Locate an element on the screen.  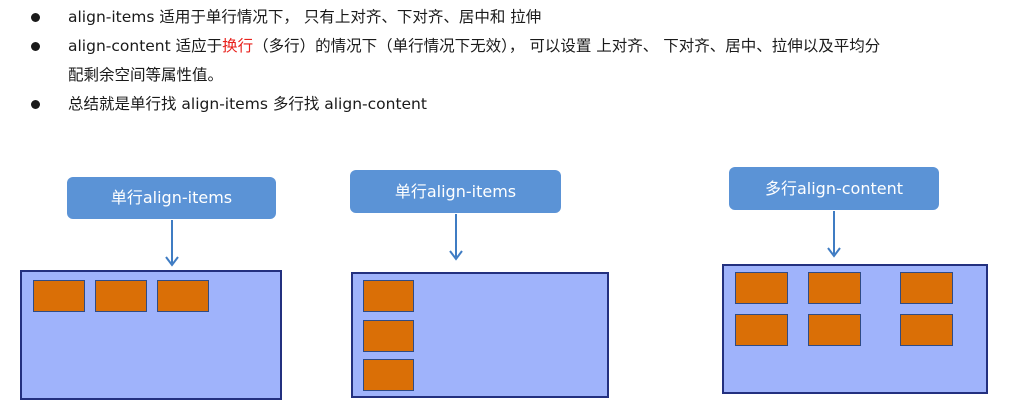
highlight-text: 换行 is located at coordinates (238, 46).